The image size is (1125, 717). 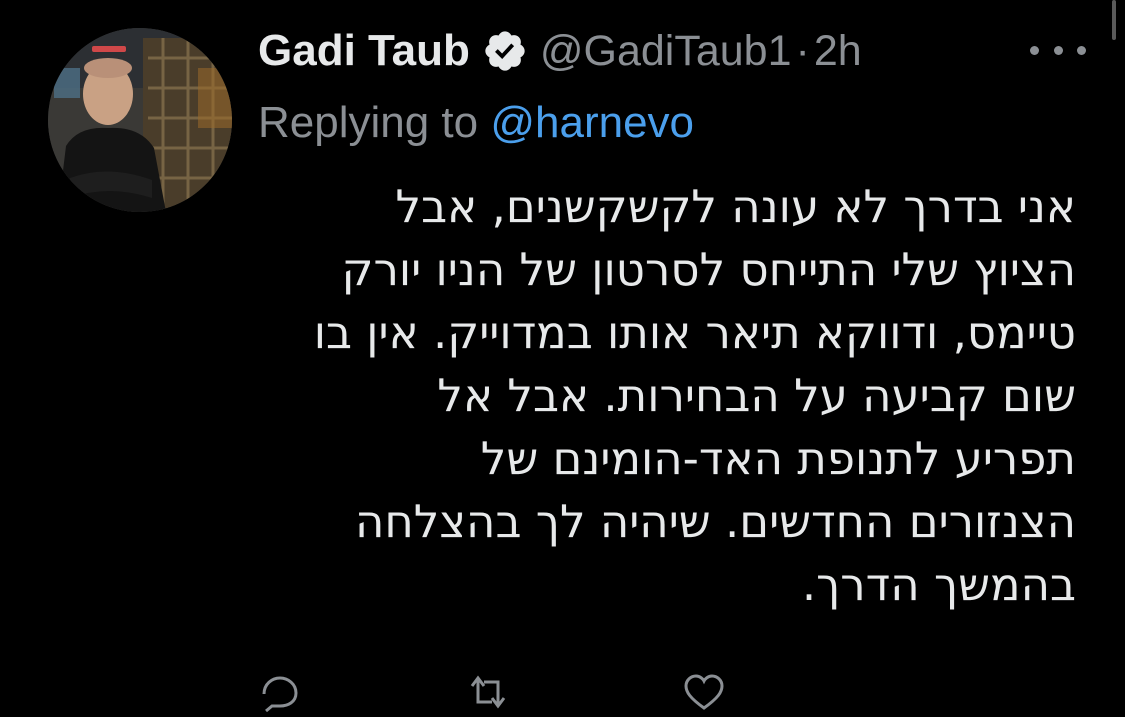 I want to click on avatar, so click(x=140, y=120).